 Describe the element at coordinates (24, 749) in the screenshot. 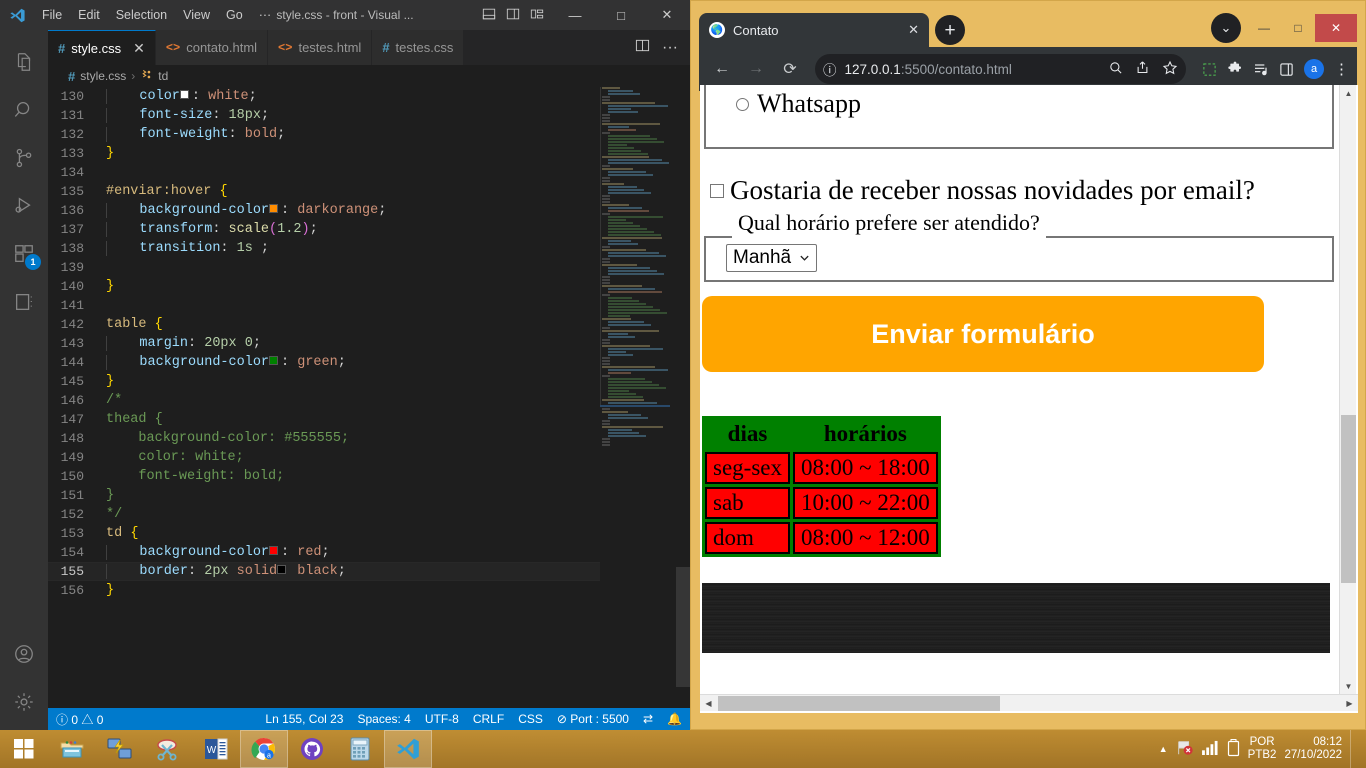

I see `start-button` at that location.